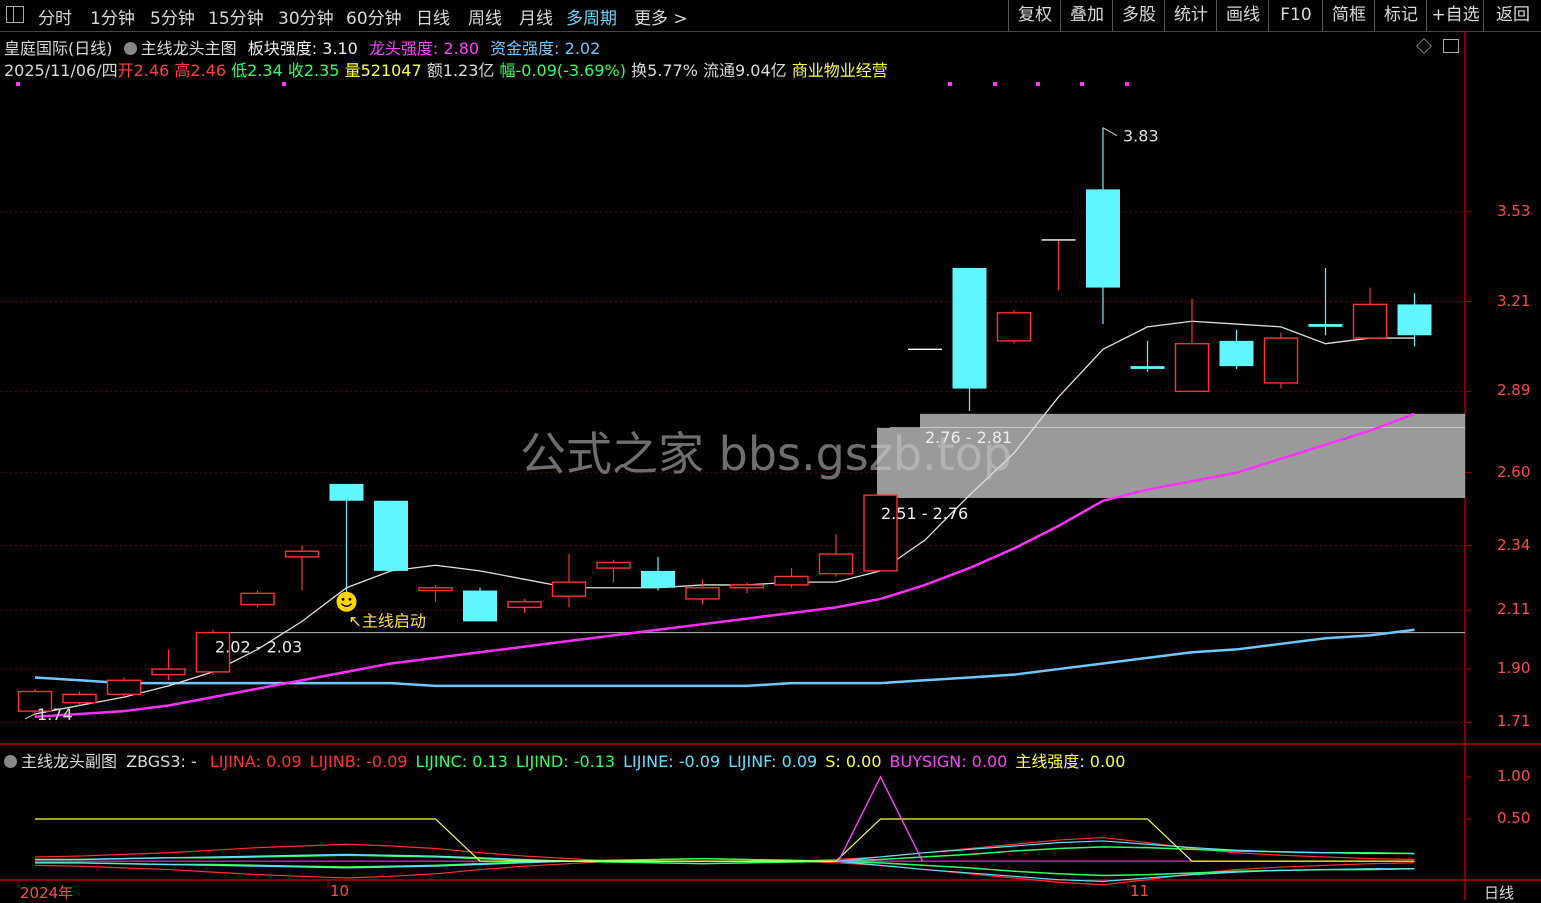  What do you see at coordinates (358, 761) in the screenshot?
I see `sub-indicator-value-1: LIJINB: -0.09` at bounding box center [358, 761].